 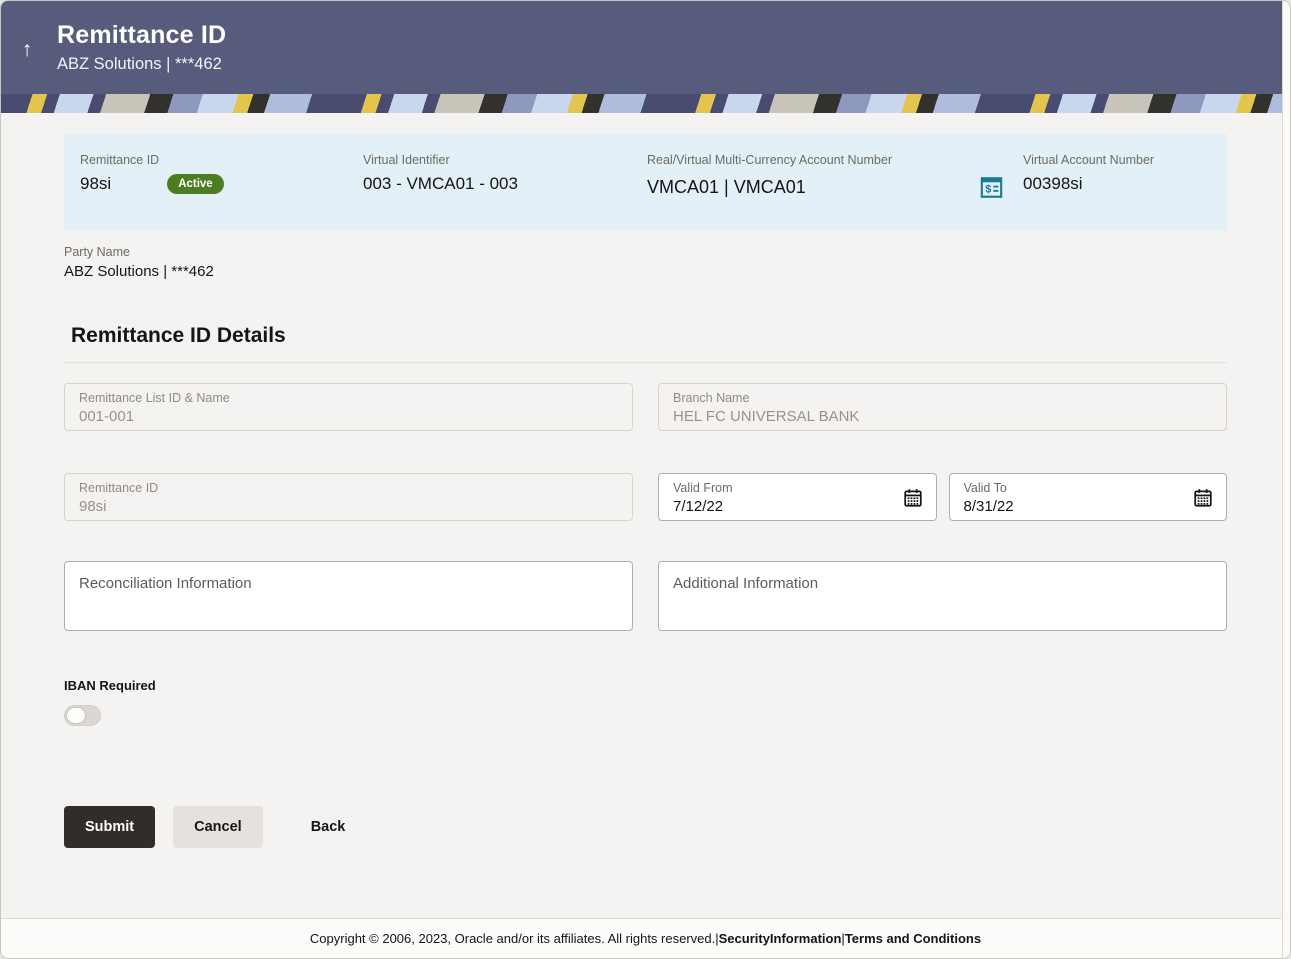 What do you see at coordinates (348, 407) in the screenshot?
I see `remittance-list-field: Remittance List ID & Name 001-001` at bounding box center [348, 407].